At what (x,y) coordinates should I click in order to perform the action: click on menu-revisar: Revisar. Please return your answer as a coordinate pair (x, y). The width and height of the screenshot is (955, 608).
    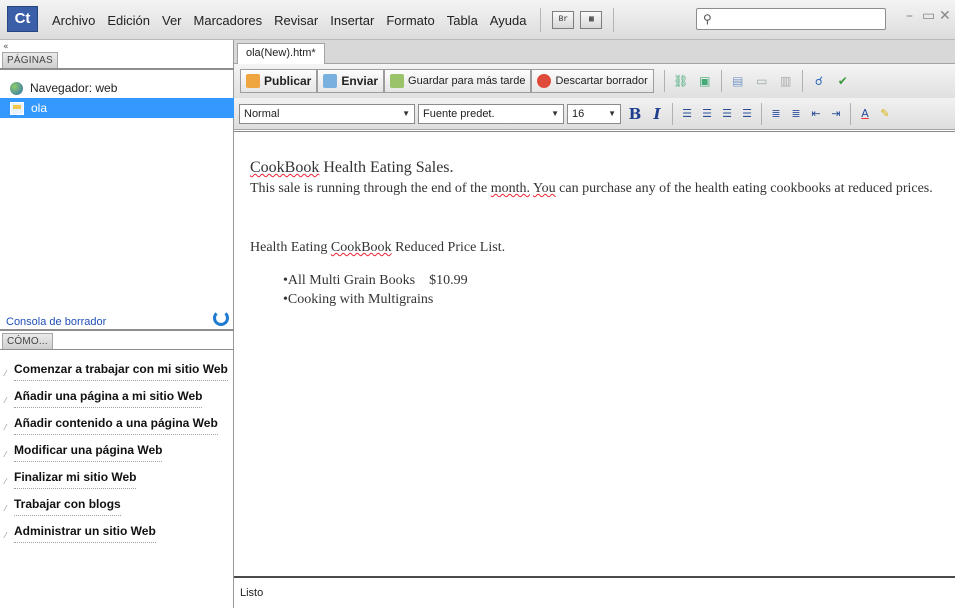
    Looking at the image, I should click on (296, 20).